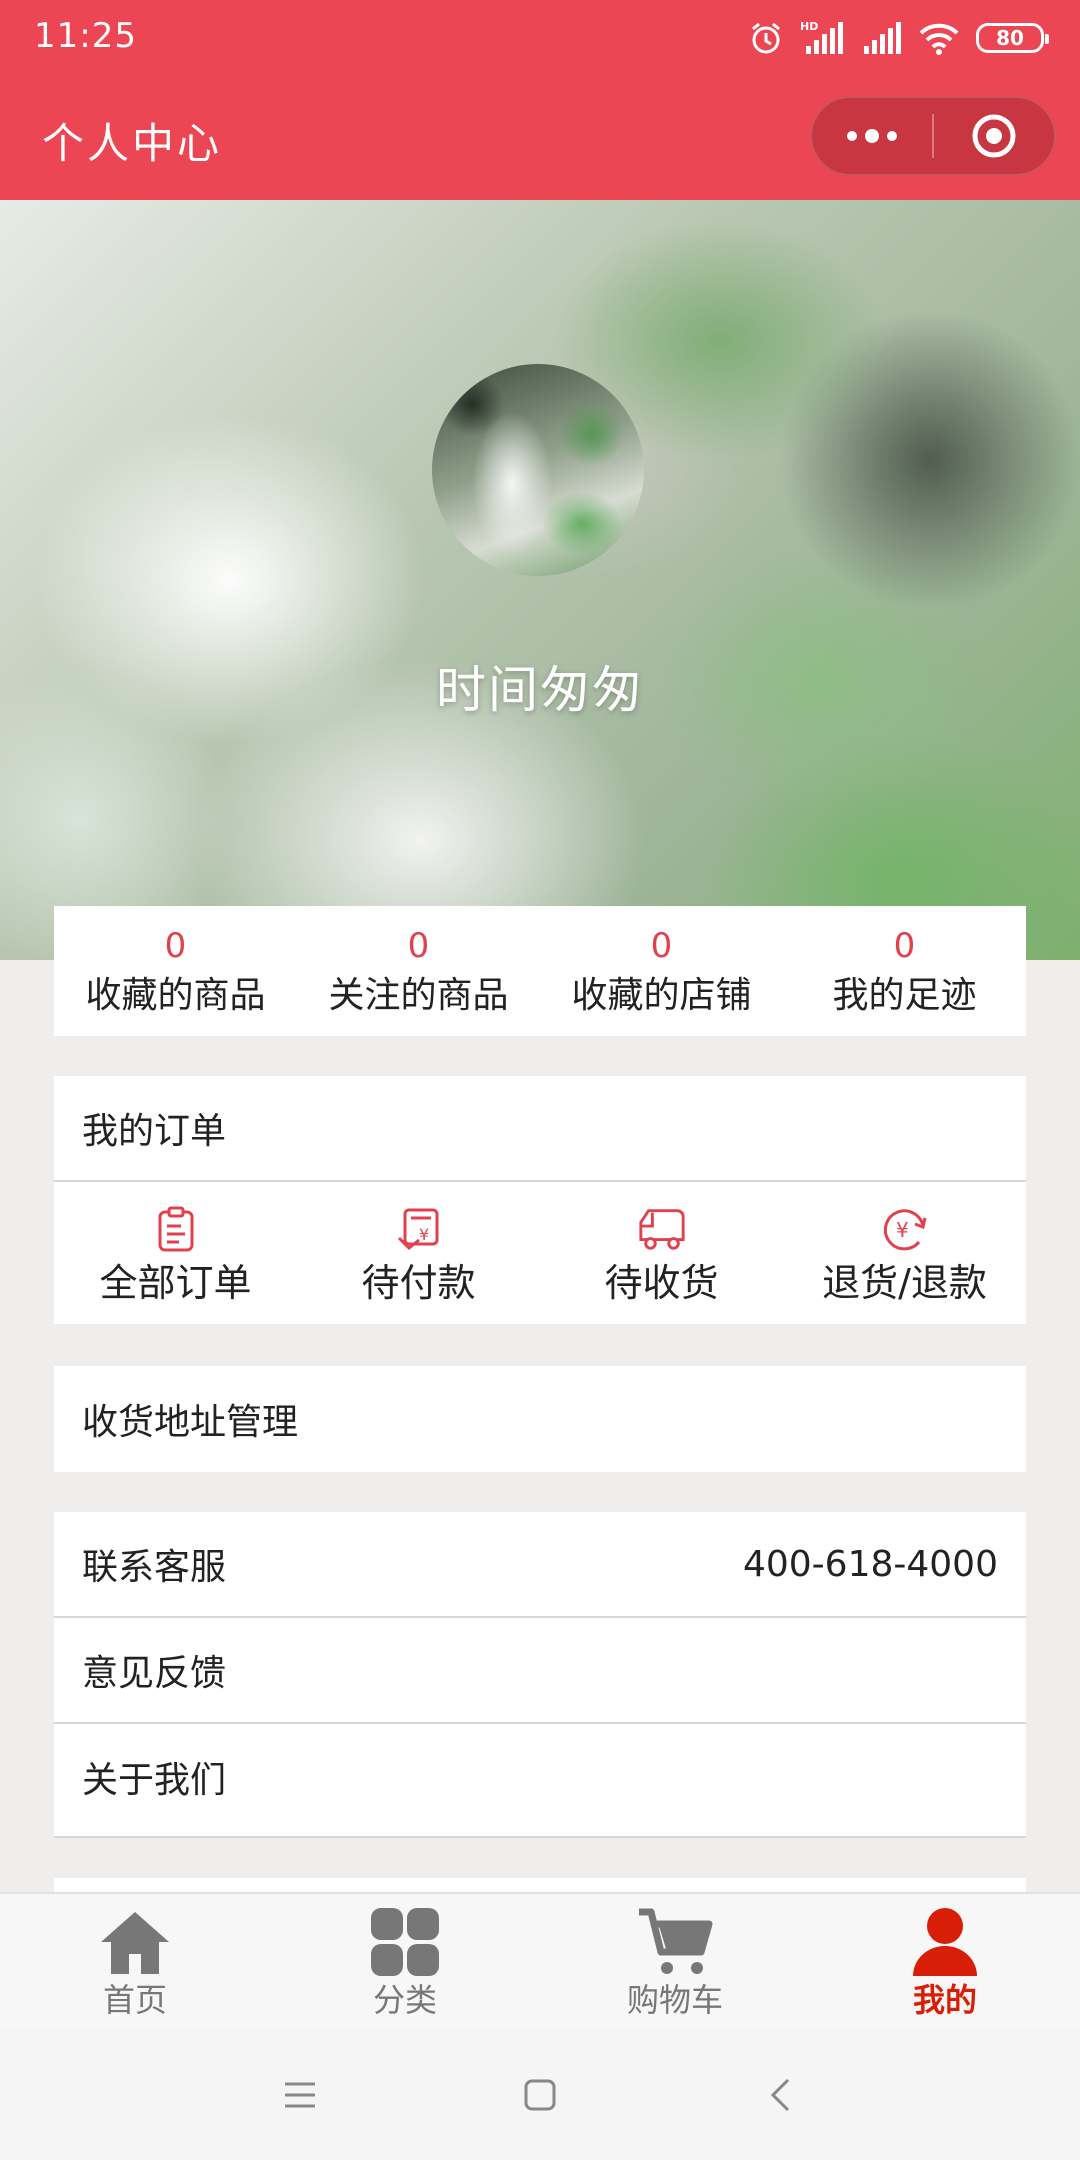 This screenshot has height=2160, width=1080. I want to click on address-management-label: 收货地址管理, so click(190, 1422).